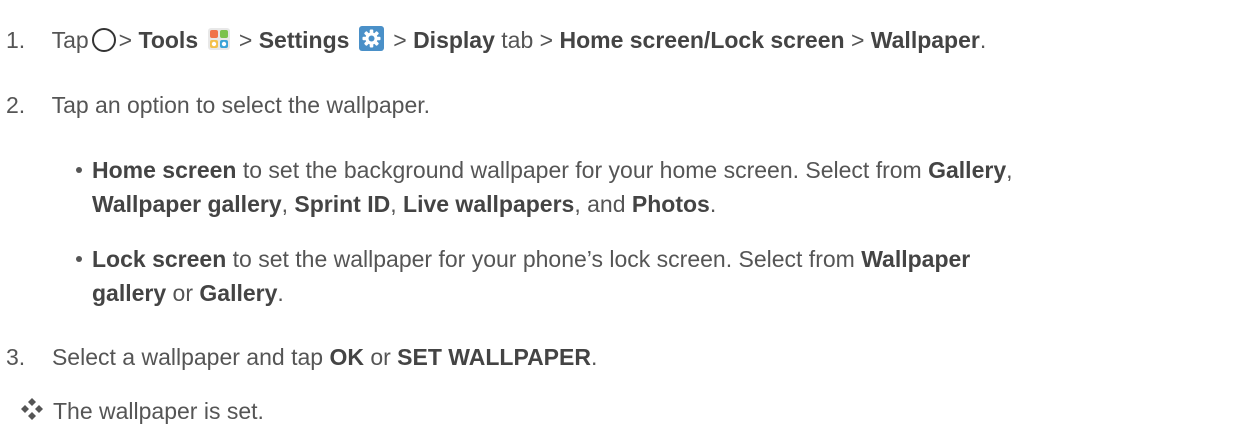  I want to click on step-number: 3., so click(16, 357).